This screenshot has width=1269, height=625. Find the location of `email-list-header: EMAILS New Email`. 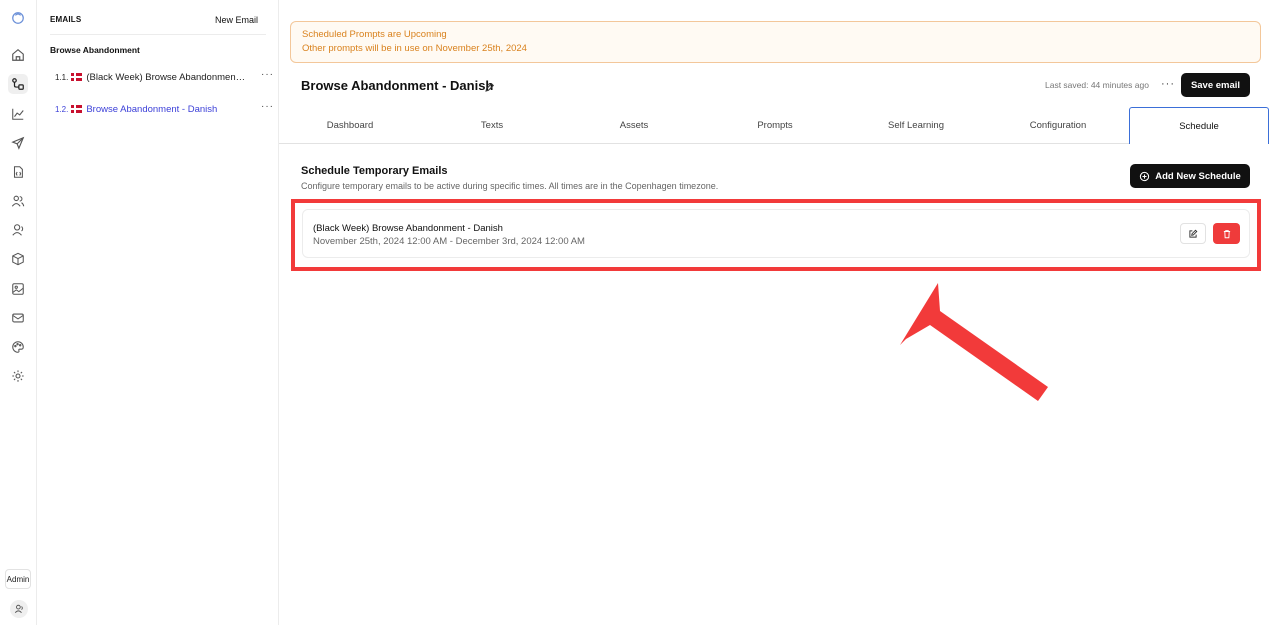

email-list-header: EMAILS New Email is located at coordinates (158, 24).